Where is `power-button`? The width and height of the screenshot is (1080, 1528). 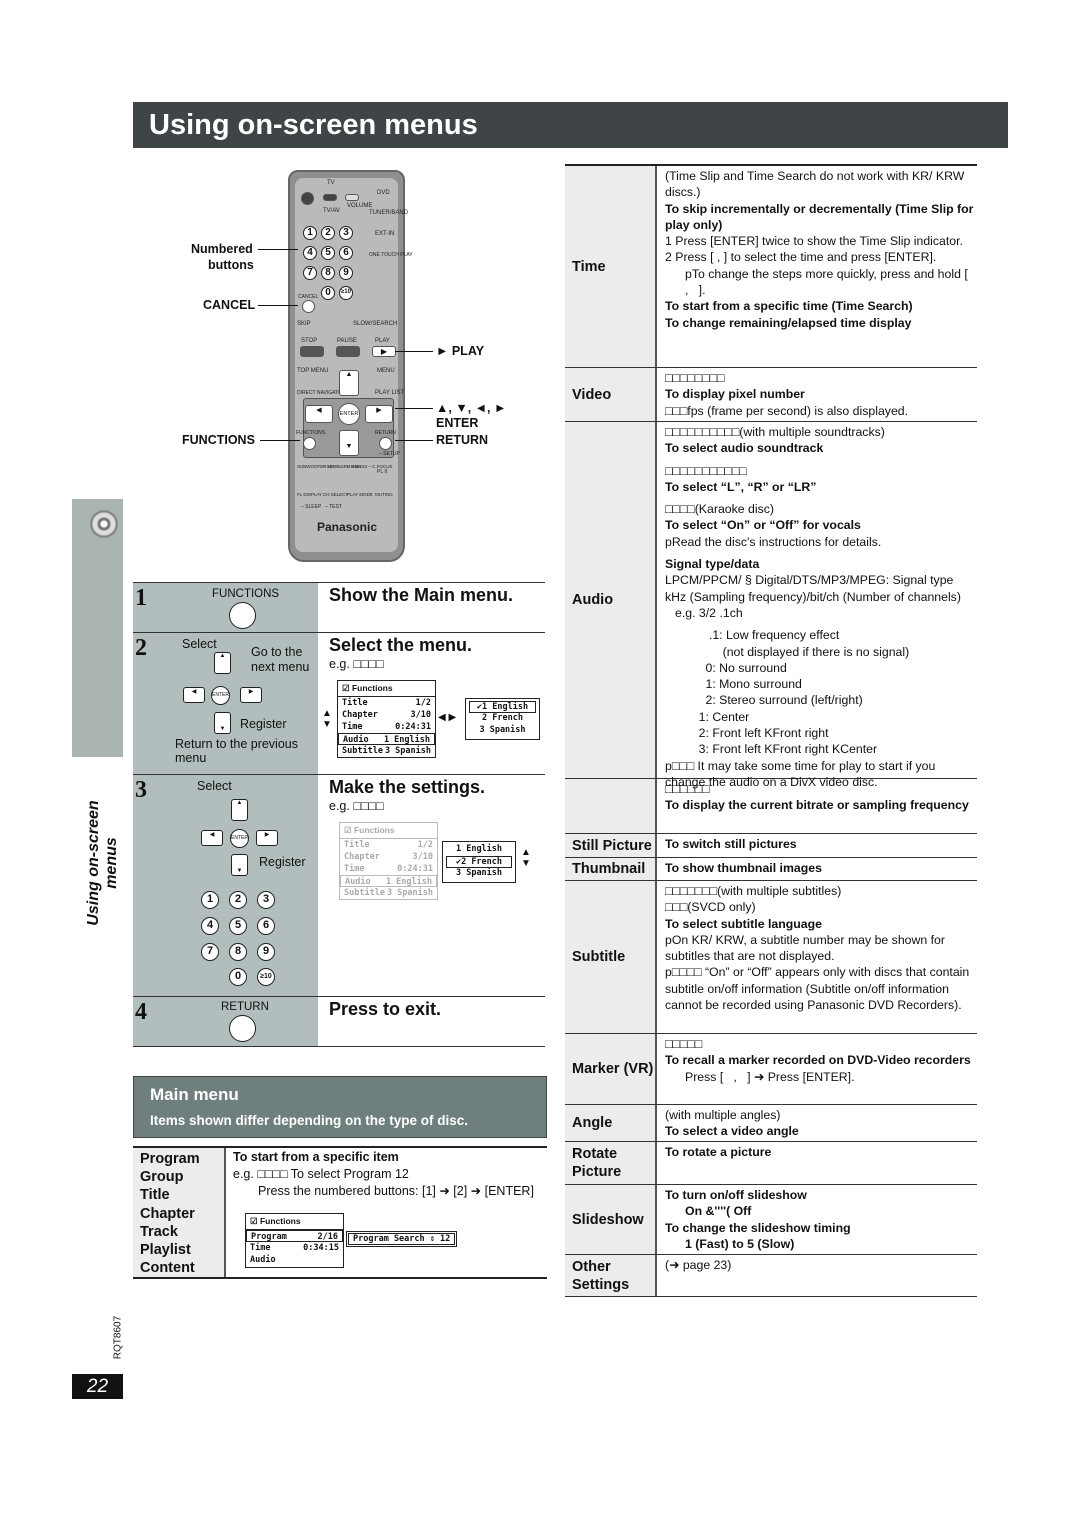
power-button is located at coordinates (307, 198).